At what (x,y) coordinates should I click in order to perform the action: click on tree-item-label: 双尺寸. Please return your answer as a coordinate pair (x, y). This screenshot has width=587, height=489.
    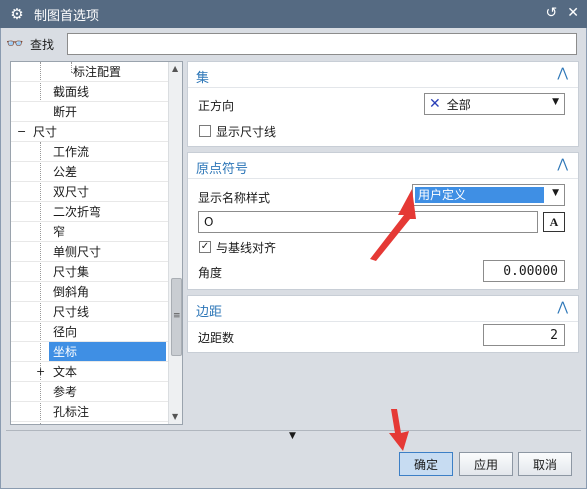
    Looking at the image, I should click on (71, 192).